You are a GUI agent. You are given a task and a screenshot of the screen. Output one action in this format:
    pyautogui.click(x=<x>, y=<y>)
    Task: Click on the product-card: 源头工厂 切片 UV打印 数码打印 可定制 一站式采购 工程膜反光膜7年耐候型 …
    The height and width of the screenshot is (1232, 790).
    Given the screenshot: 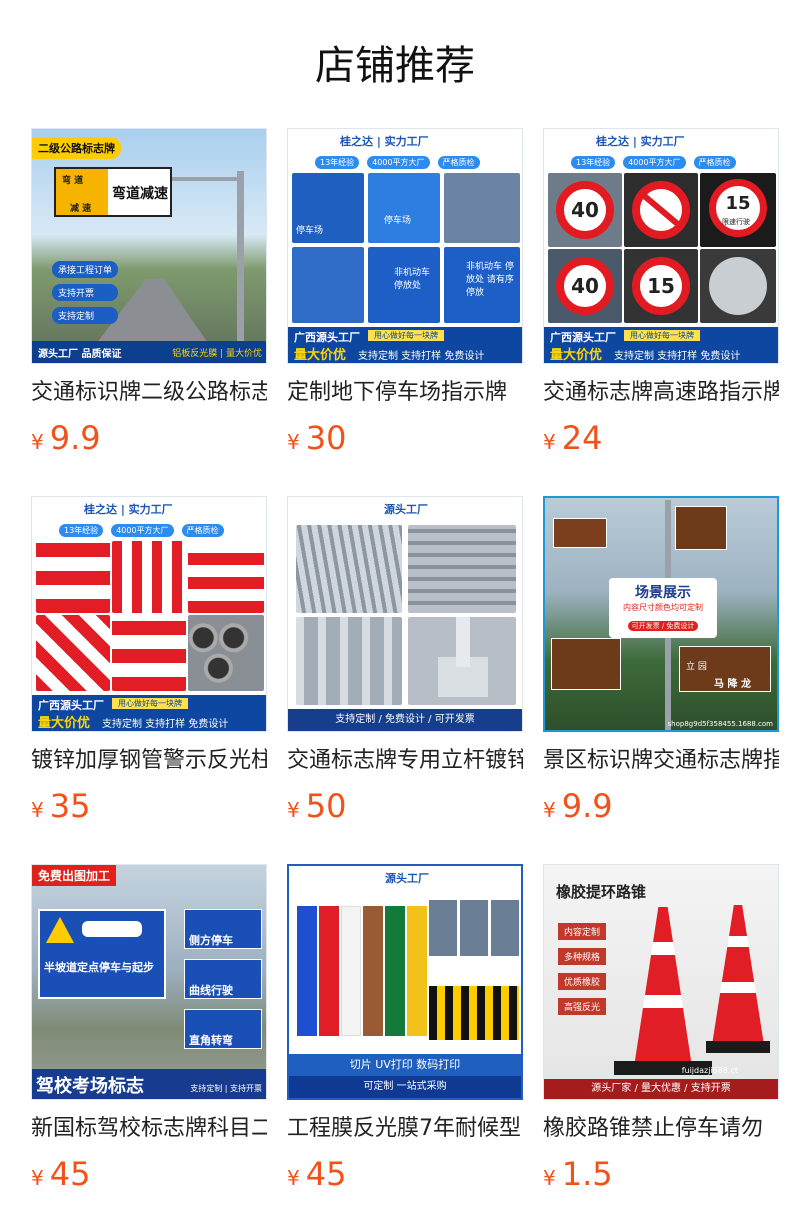 What is the action you would take?
    pyautogui.click(x=405, y=1048)
    